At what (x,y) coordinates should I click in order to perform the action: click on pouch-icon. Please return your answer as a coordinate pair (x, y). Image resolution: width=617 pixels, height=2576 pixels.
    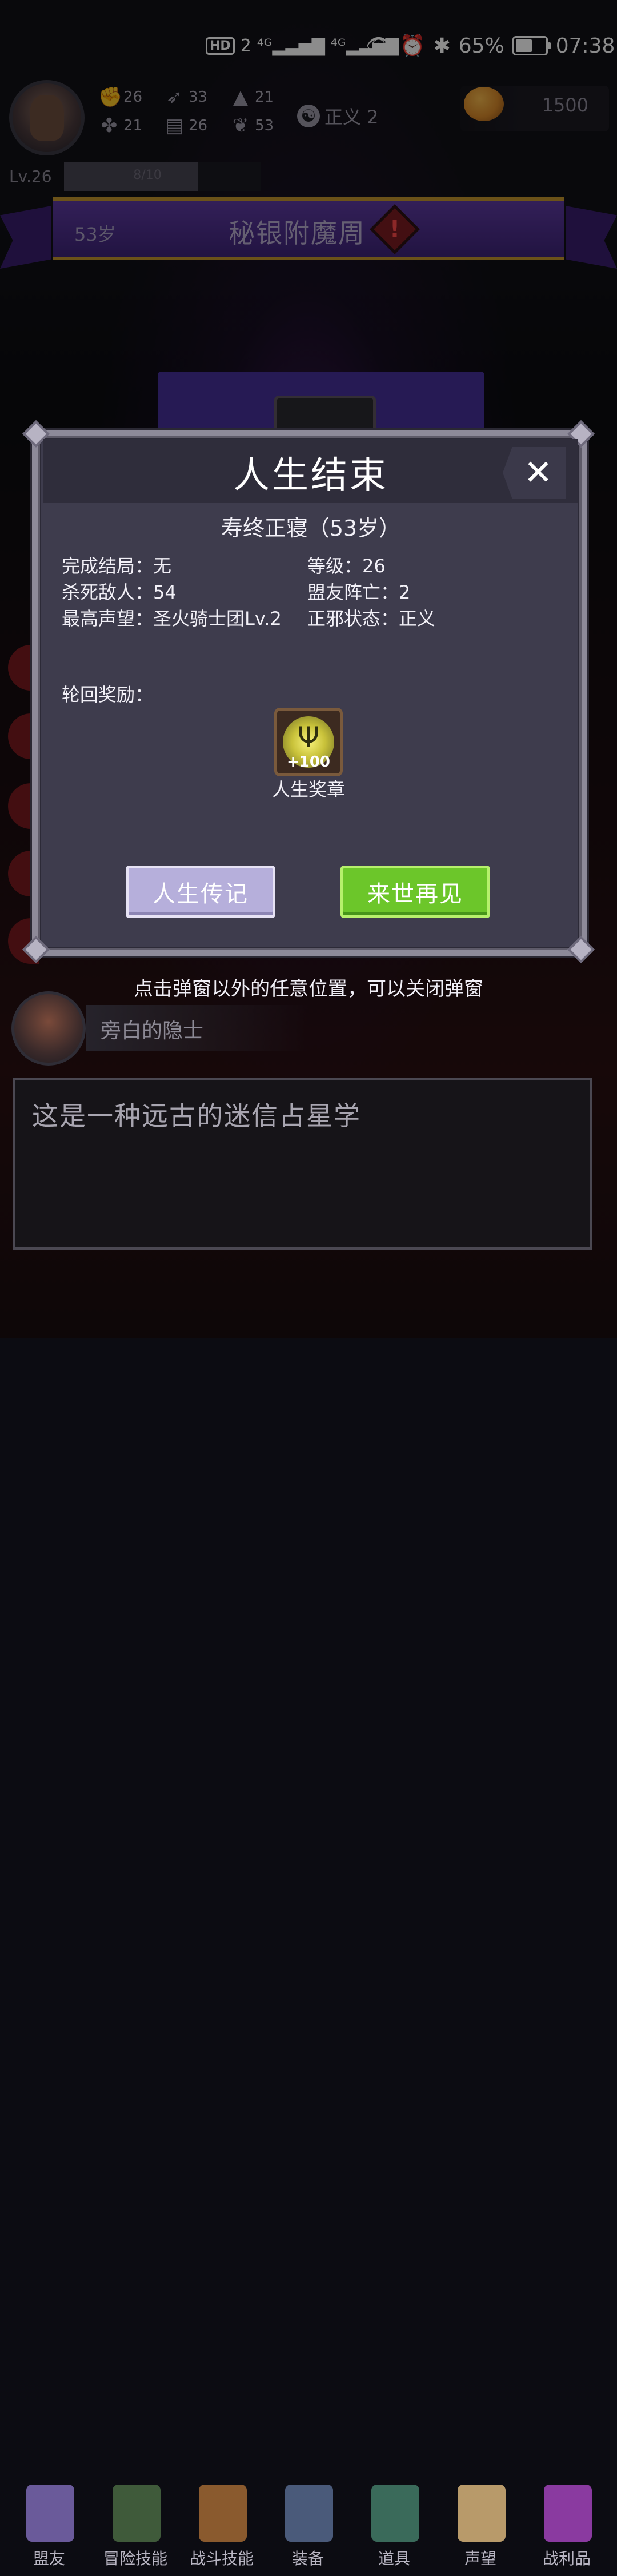
    Looking at the image, I should click on (395, 2513).